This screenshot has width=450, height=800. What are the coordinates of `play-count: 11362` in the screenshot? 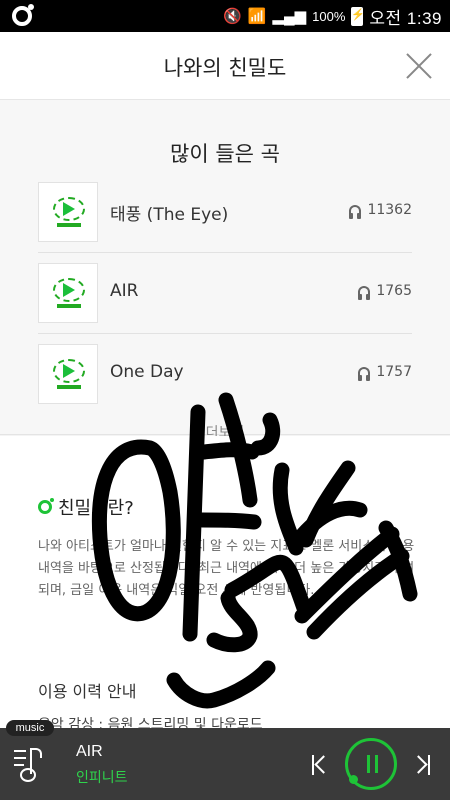 It's located at (380, 210).